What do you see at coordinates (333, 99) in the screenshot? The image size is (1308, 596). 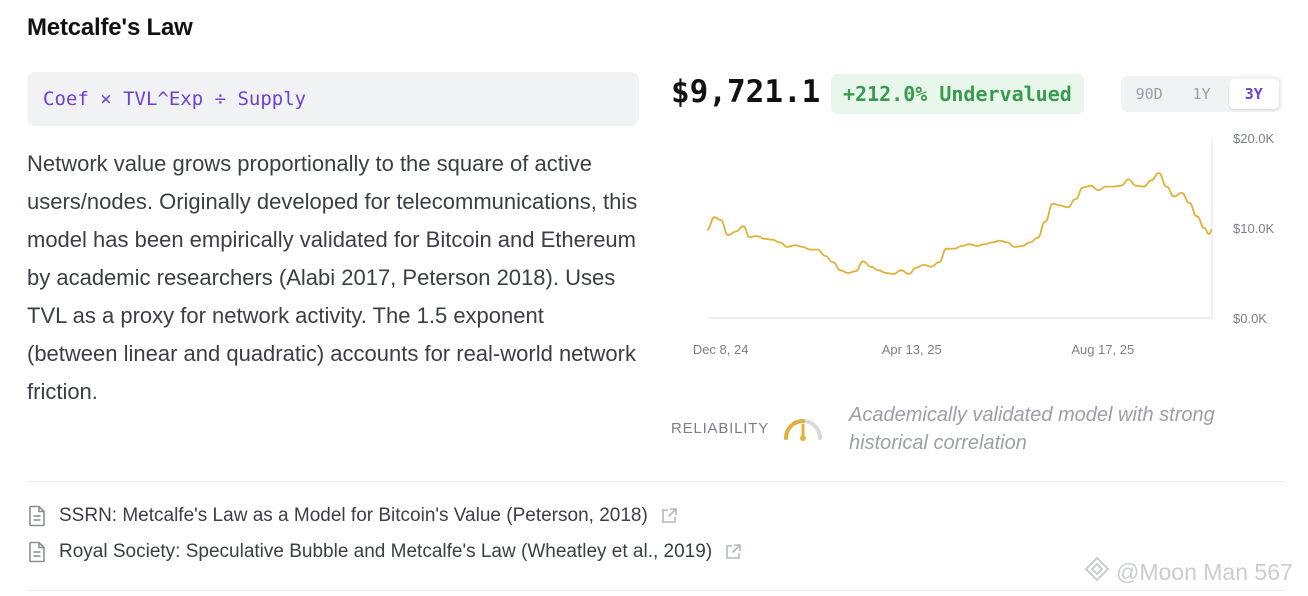 I see `formula-box: Coef × TVL^Exp ÷ Supply` at bounding box center [333, 99].